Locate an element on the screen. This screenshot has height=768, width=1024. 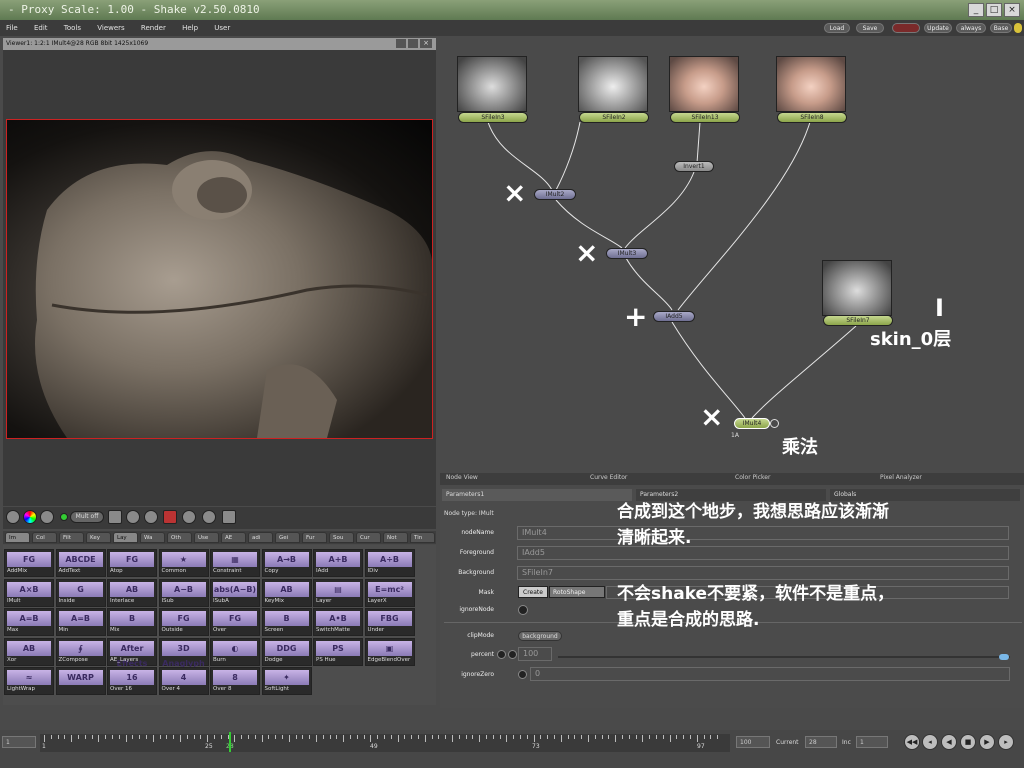
mask-create-button: Create is located at coordinates (533, 592).